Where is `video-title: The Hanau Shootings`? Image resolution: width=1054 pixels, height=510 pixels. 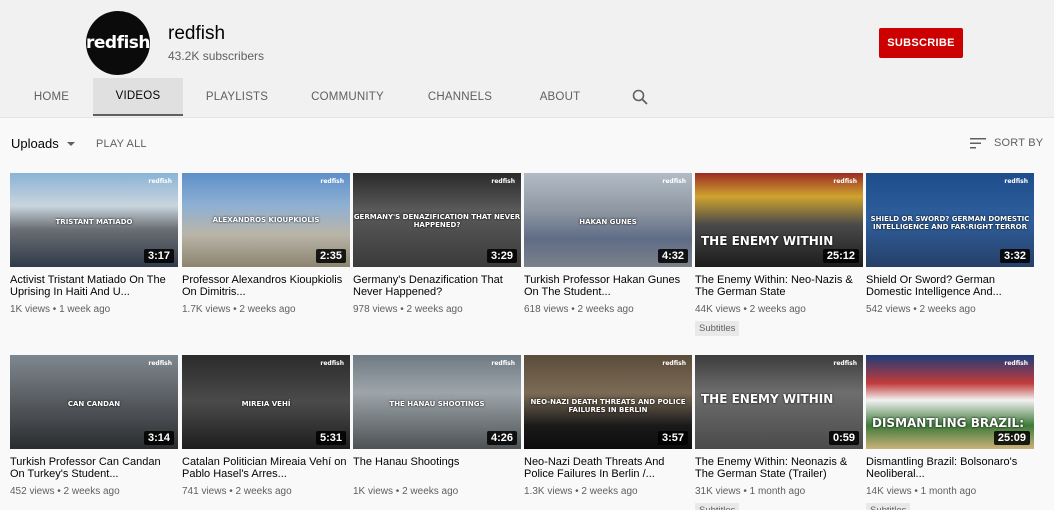 video-title: The Hanau Shootings is located at coordinates (437, 468).